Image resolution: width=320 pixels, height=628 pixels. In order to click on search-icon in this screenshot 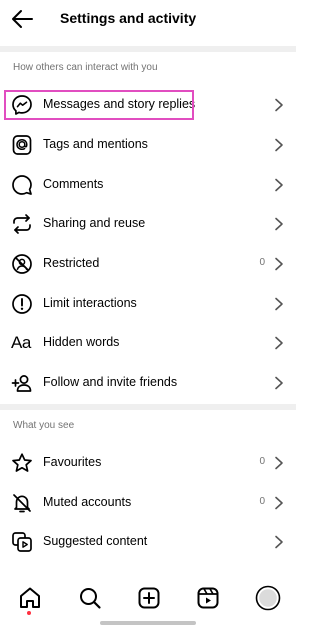, I will do `click(90, 598)`.